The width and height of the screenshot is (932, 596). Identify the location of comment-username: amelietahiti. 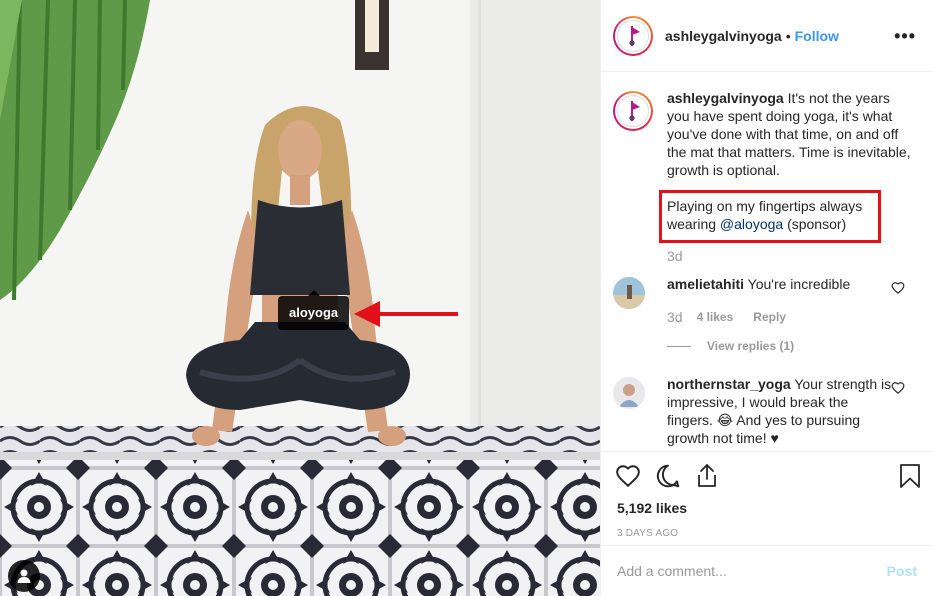
(705, 284).